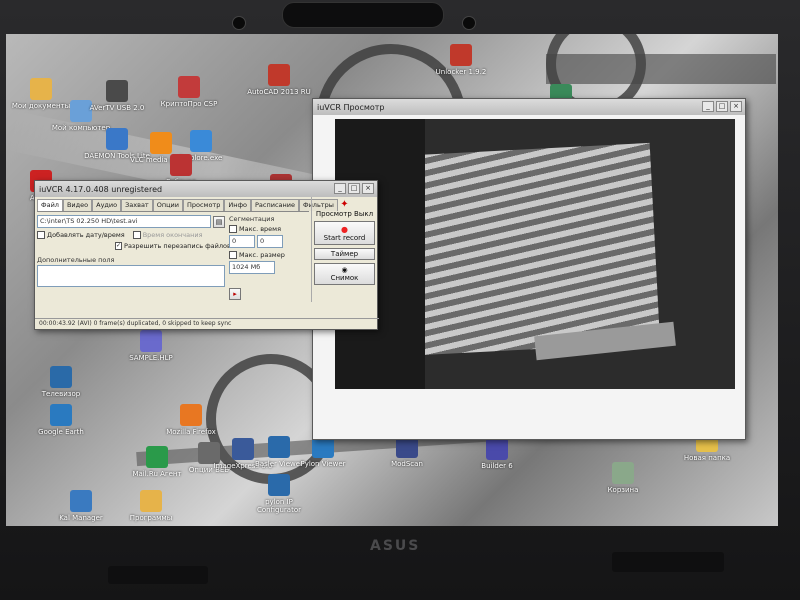 Image resolution: width=800 pixels, height=600 pixels. What do you see at coordinates (395, 546) in the screenshot?
I see `asus-logo: ASUS` at bounding box center [395, 546].